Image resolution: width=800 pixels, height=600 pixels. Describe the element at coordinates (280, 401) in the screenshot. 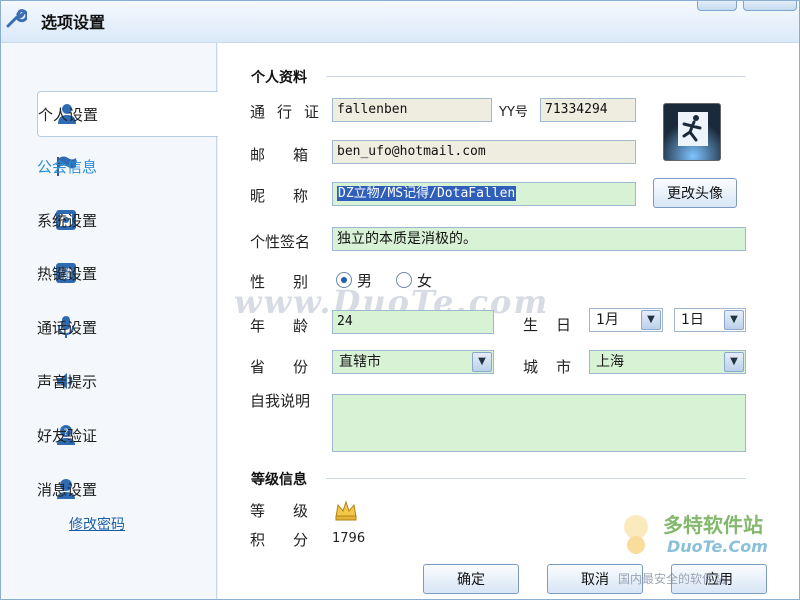

I see `about-label: 自我说明` at that location.